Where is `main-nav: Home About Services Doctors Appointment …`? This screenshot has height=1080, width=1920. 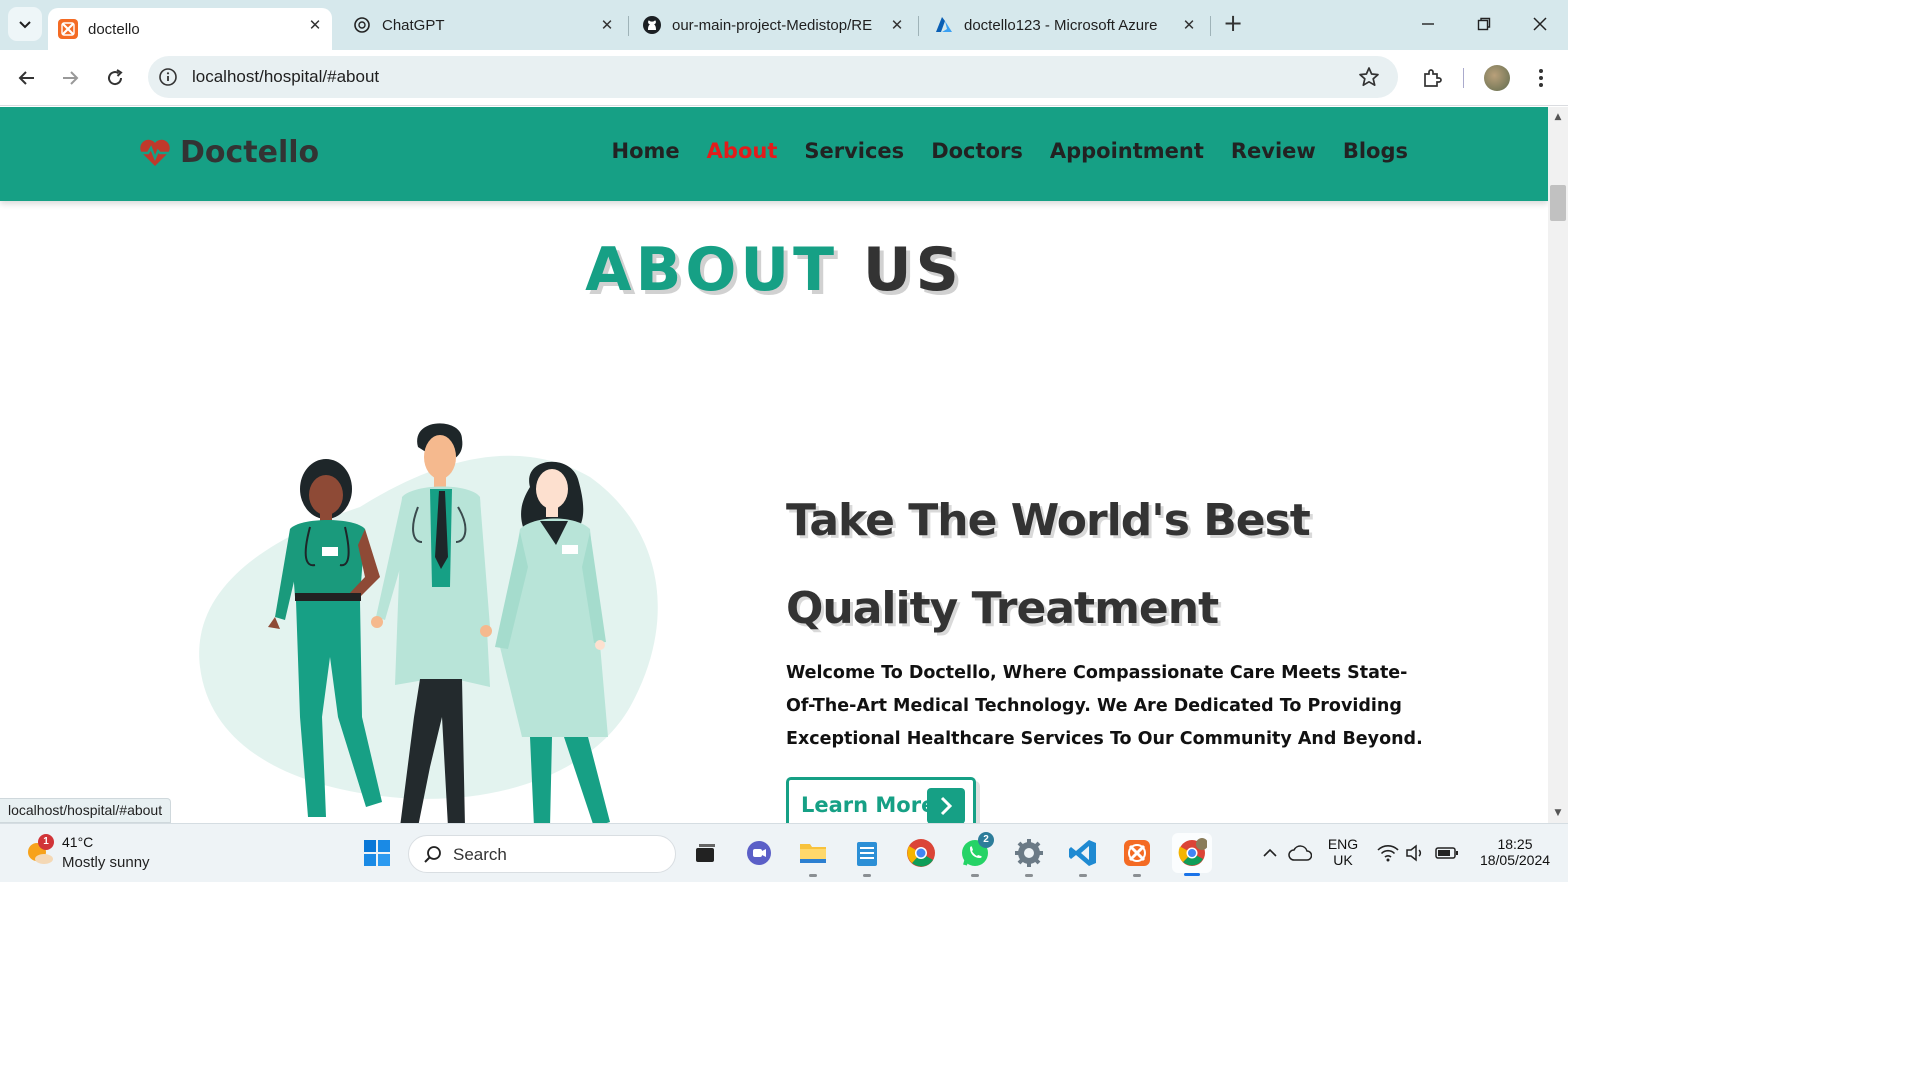
main-nav: Home About Services Doctors Appointment … is located at coordinates (1010, 151).